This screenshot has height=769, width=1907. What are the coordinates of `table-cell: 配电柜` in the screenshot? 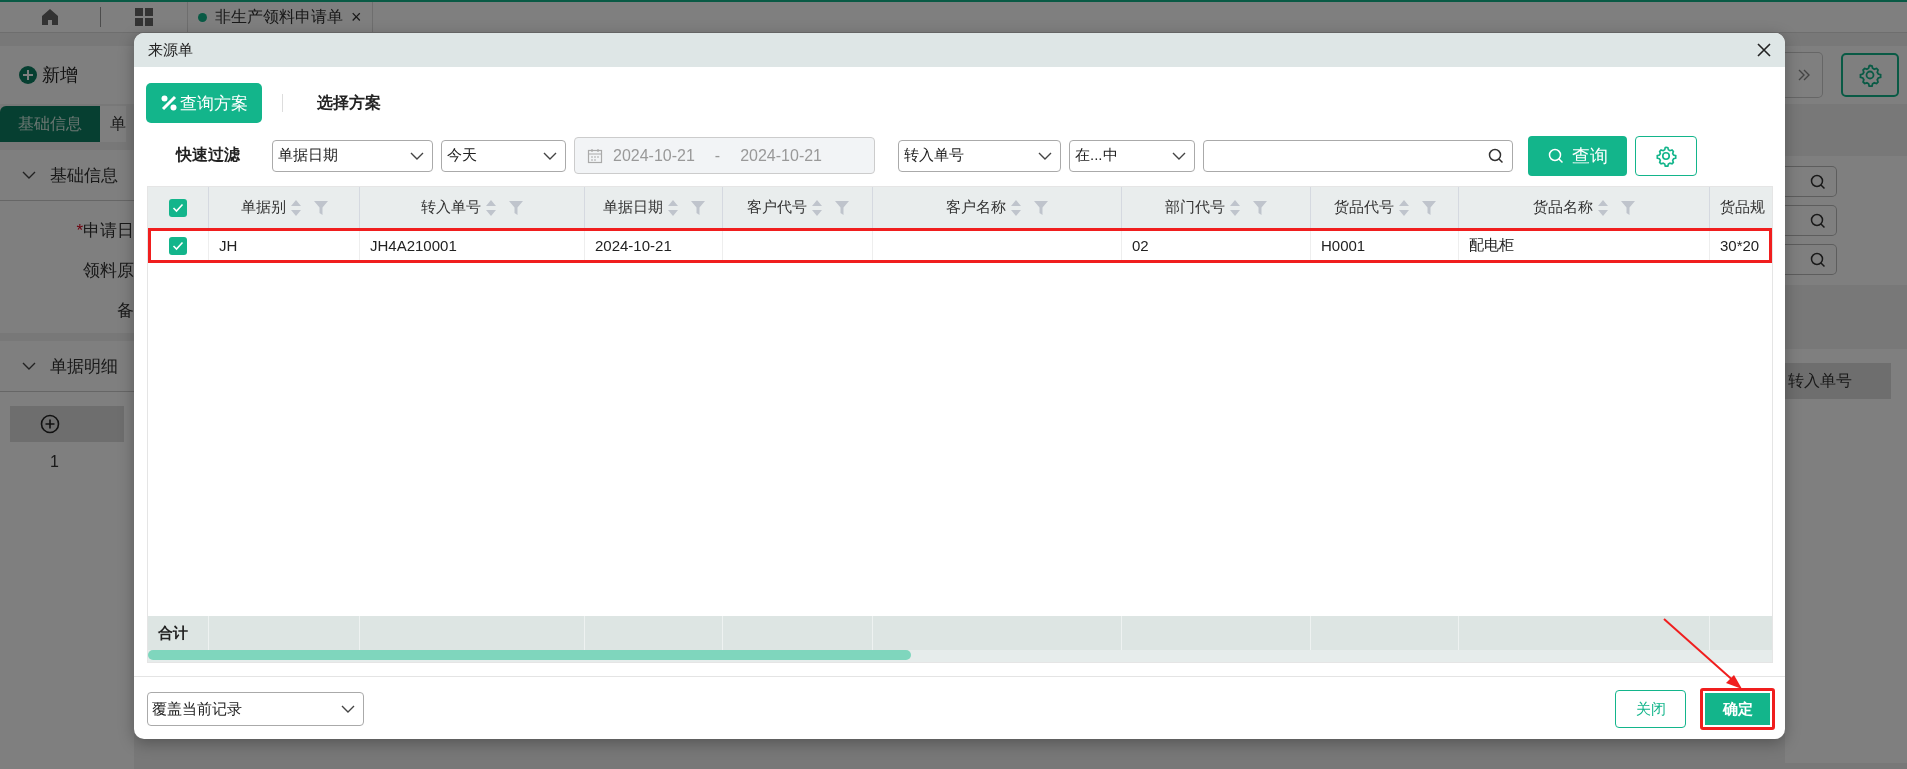 It's located at (1491, 245).